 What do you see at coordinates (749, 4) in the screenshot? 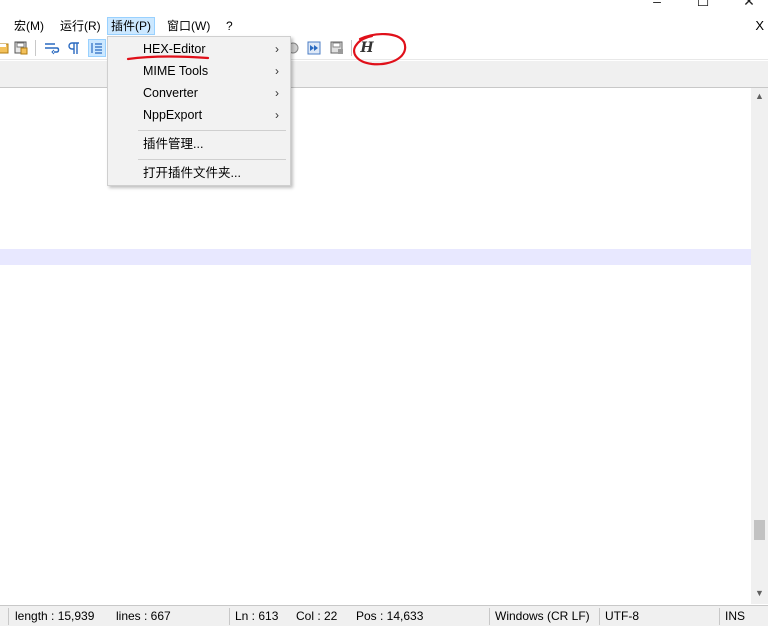
I see `close-window-button: ✕` at bounding box center [749, 4].